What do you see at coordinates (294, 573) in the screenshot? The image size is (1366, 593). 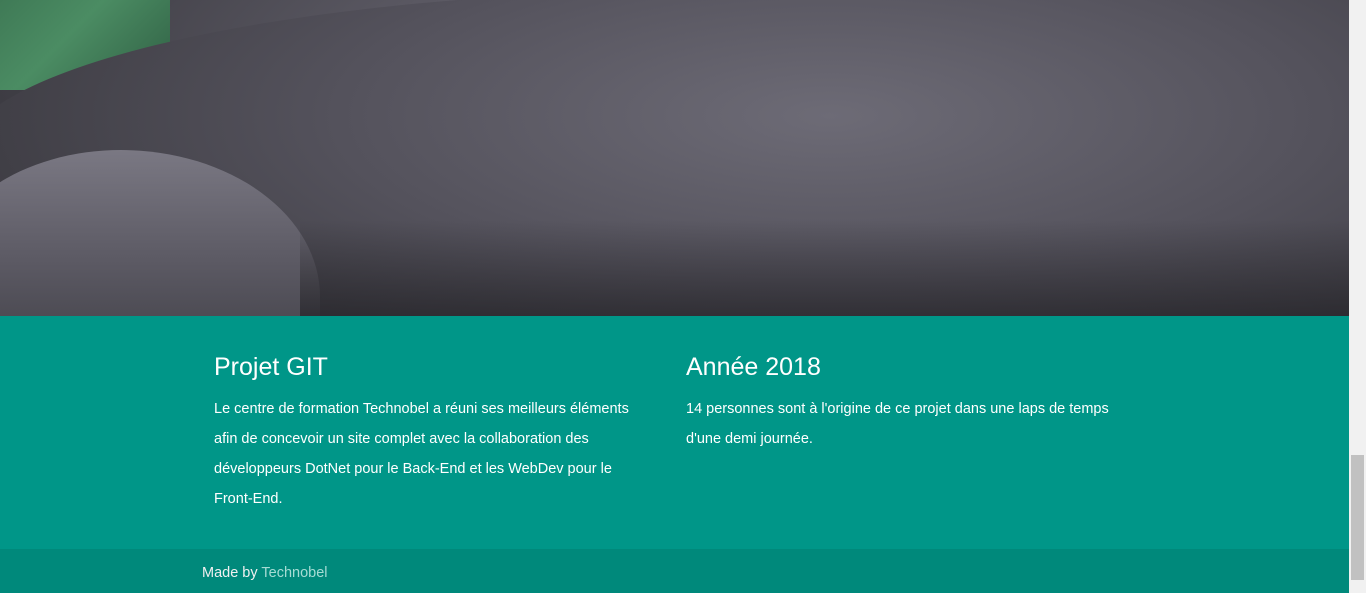 I see `technobel-link: Technobel` at bounding box center [294, 573].